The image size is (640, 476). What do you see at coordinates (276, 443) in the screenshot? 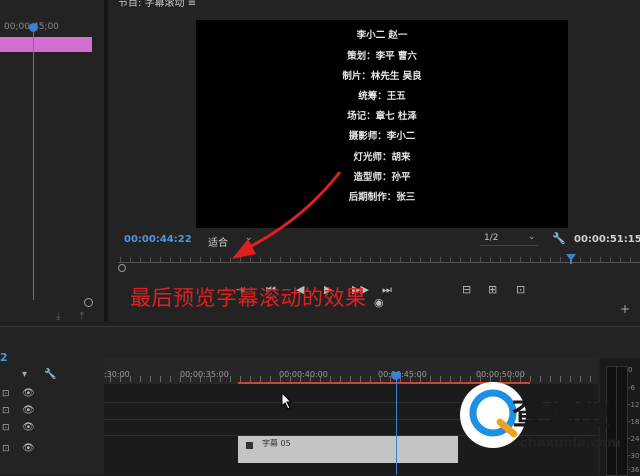
I see `clip-name: 字幕 05` at bounding box center [276, 443].